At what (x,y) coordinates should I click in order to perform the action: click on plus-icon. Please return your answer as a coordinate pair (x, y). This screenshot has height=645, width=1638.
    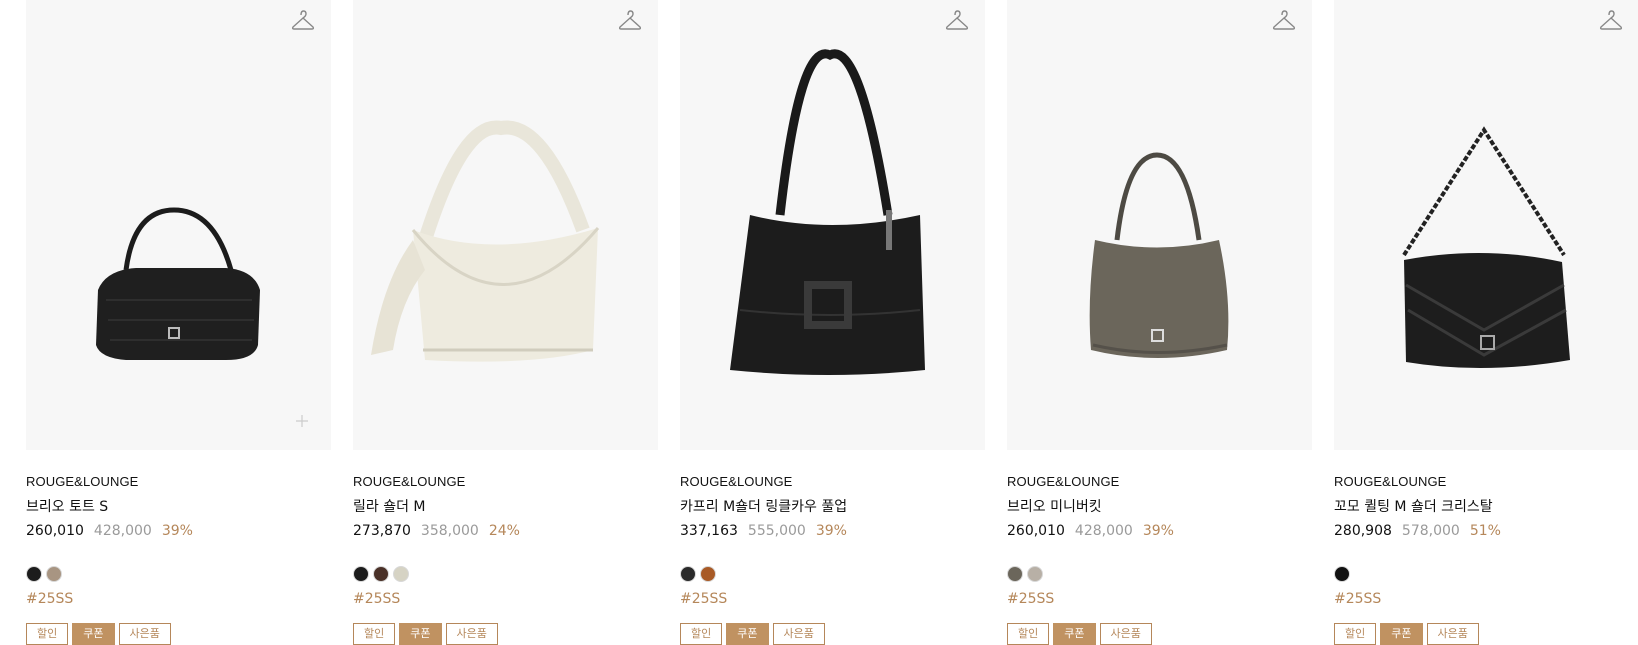
    Looking at the image, I should click on (302, 421).